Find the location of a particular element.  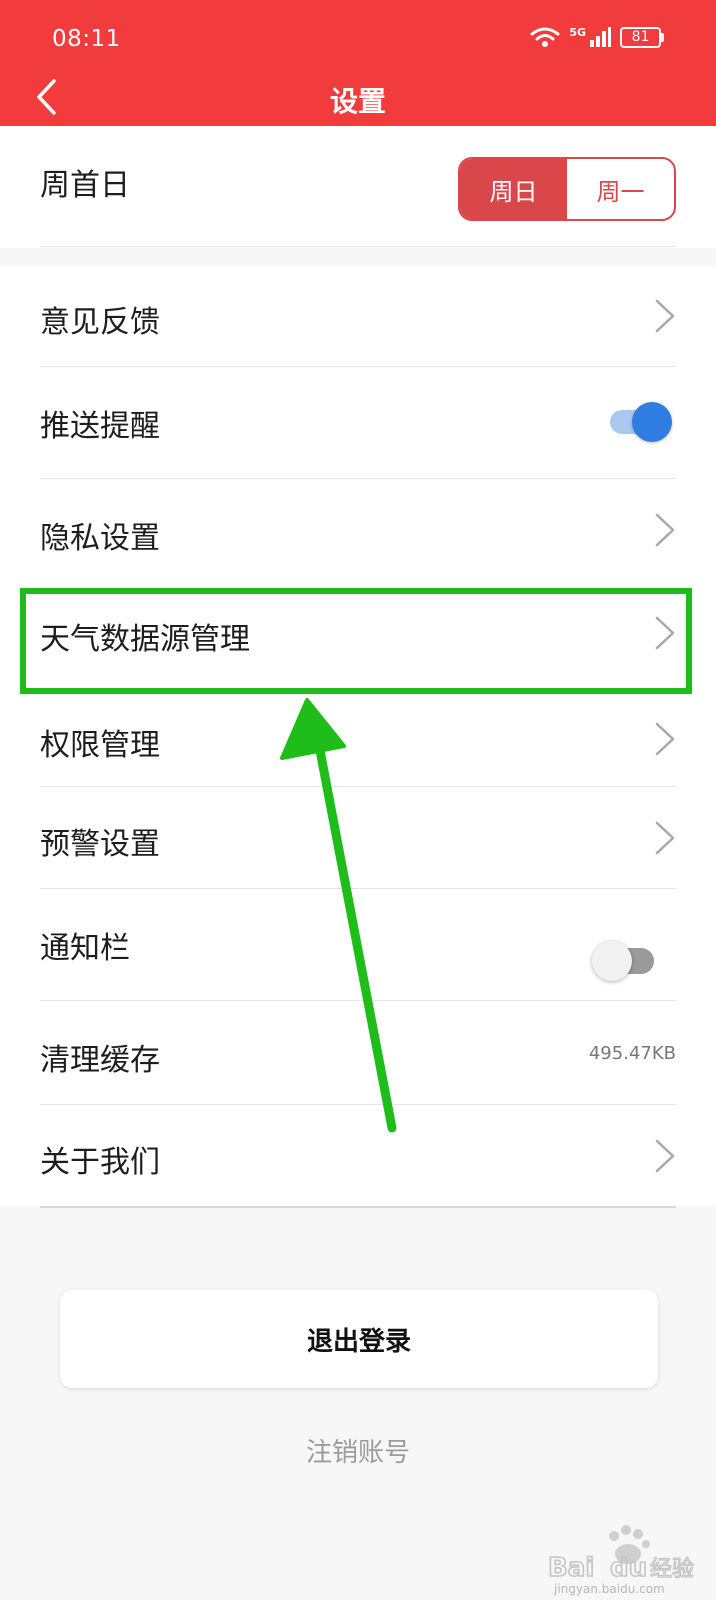

svg-text: Bai is located at coordinates (571, 1568).